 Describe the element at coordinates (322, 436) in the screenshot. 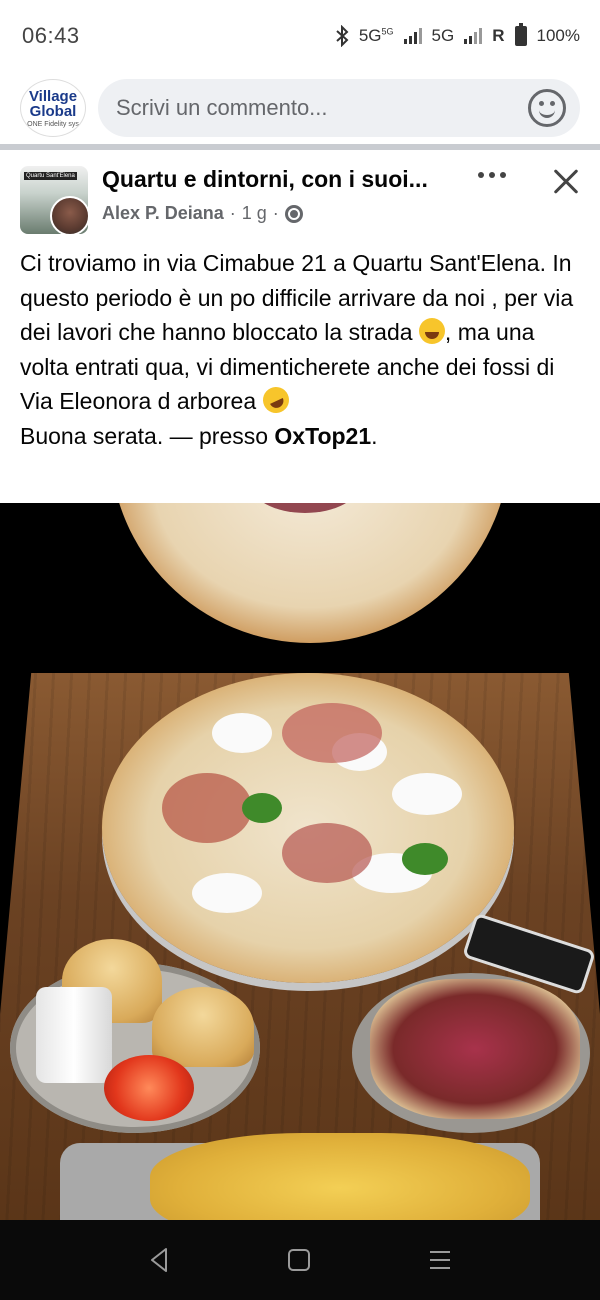

I see `place-link: OxTop21` at that location.